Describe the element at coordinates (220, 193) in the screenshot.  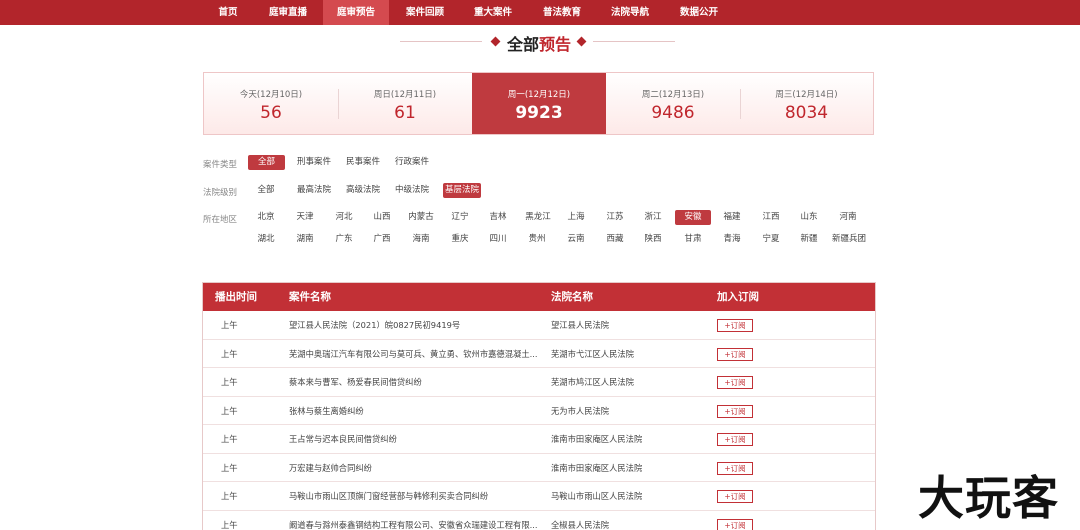
I see `filter-label: 法院级别` at that location.